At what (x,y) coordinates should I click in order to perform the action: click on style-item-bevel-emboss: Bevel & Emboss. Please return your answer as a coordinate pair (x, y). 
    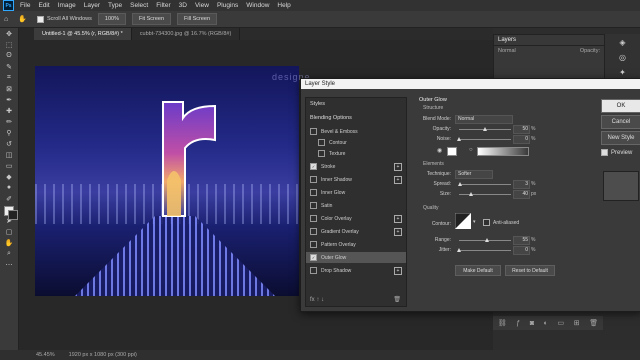
    Looking at the image, I should click on (356, 131).